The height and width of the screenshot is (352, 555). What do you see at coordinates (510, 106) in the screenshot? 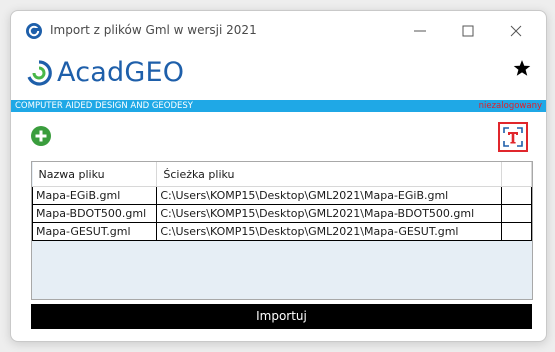
I see `login-status: niezalogowany` at bounding box center [510, 106].